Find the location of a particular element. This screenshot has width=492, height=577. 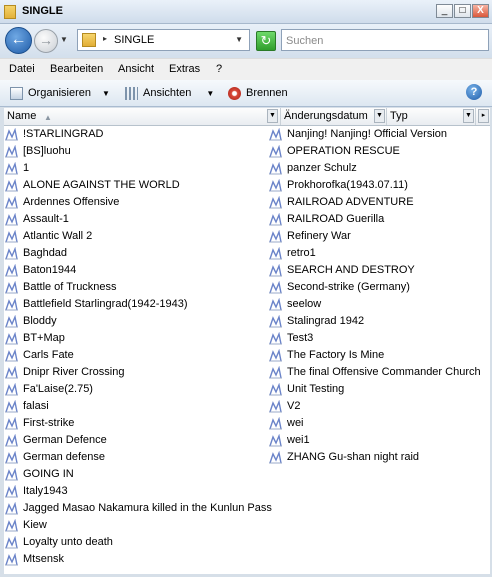

menu-item-extras: Extras is located at coordinates (184, 69).